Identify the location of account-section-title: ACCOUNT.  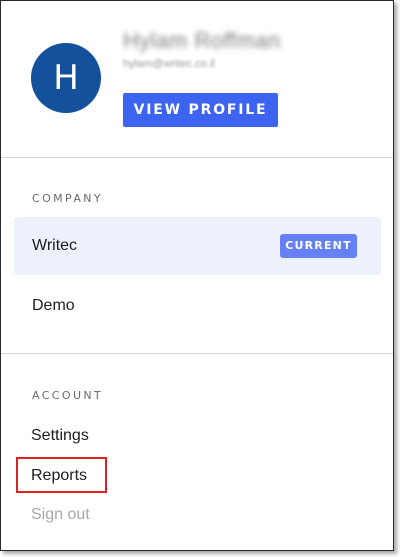
(68, 395).